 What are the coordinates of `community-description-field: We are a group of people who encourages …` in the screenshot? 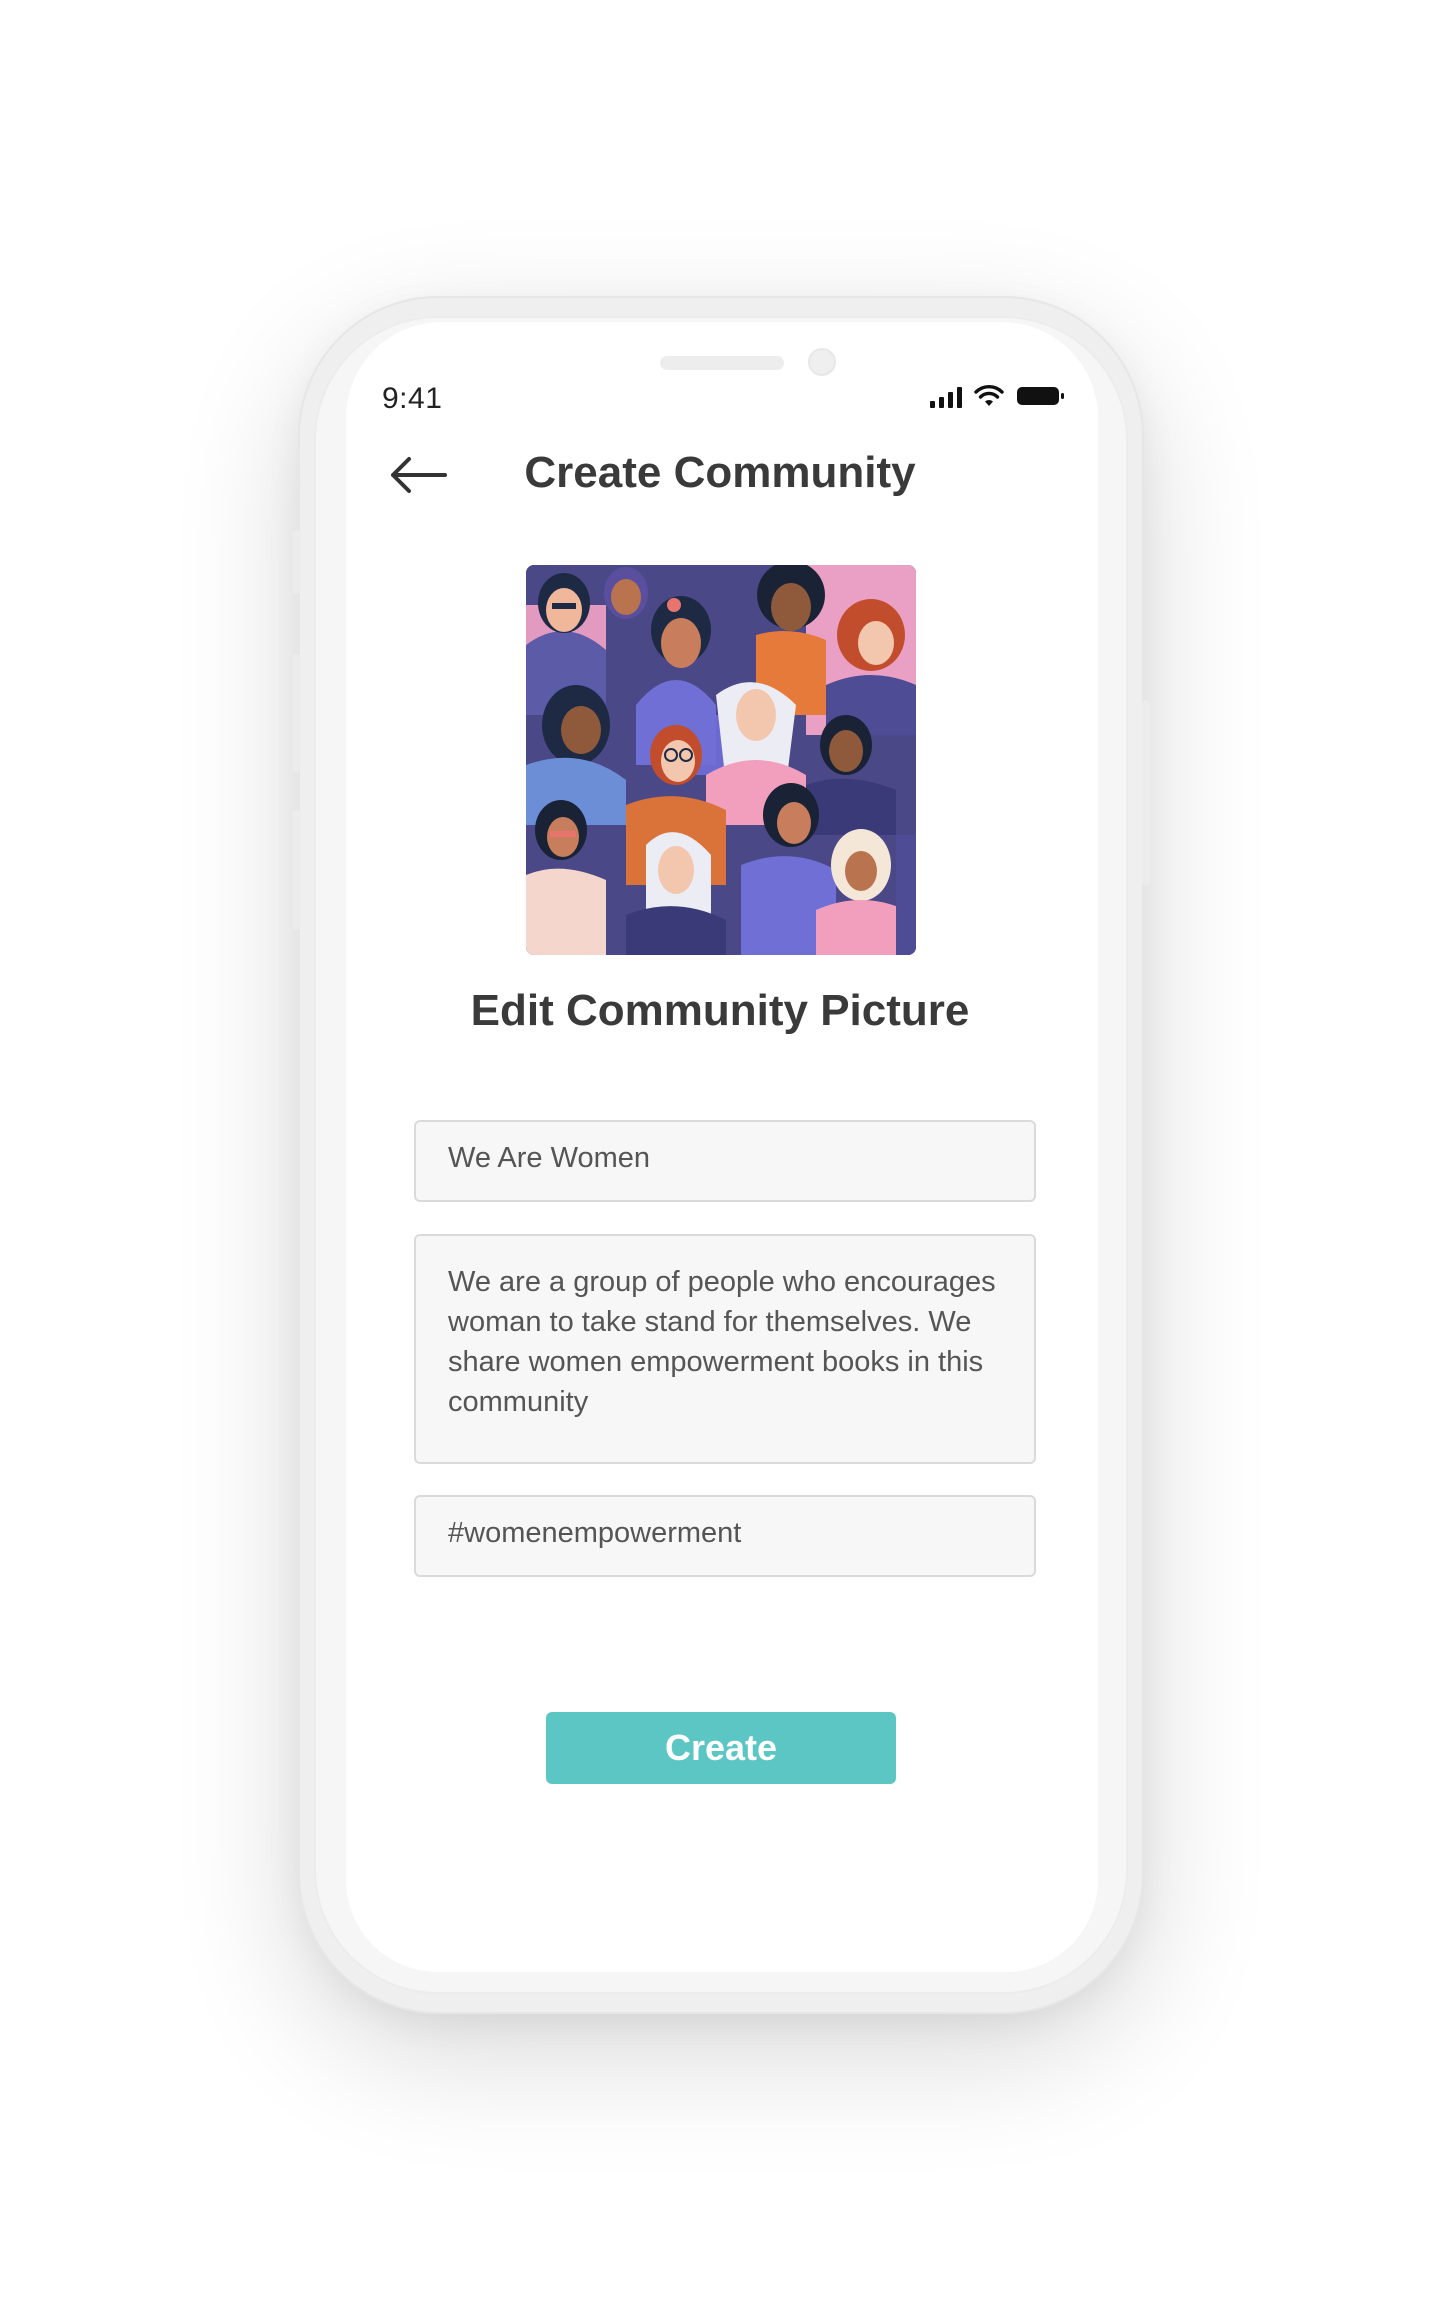 It's located at (725, 1349).